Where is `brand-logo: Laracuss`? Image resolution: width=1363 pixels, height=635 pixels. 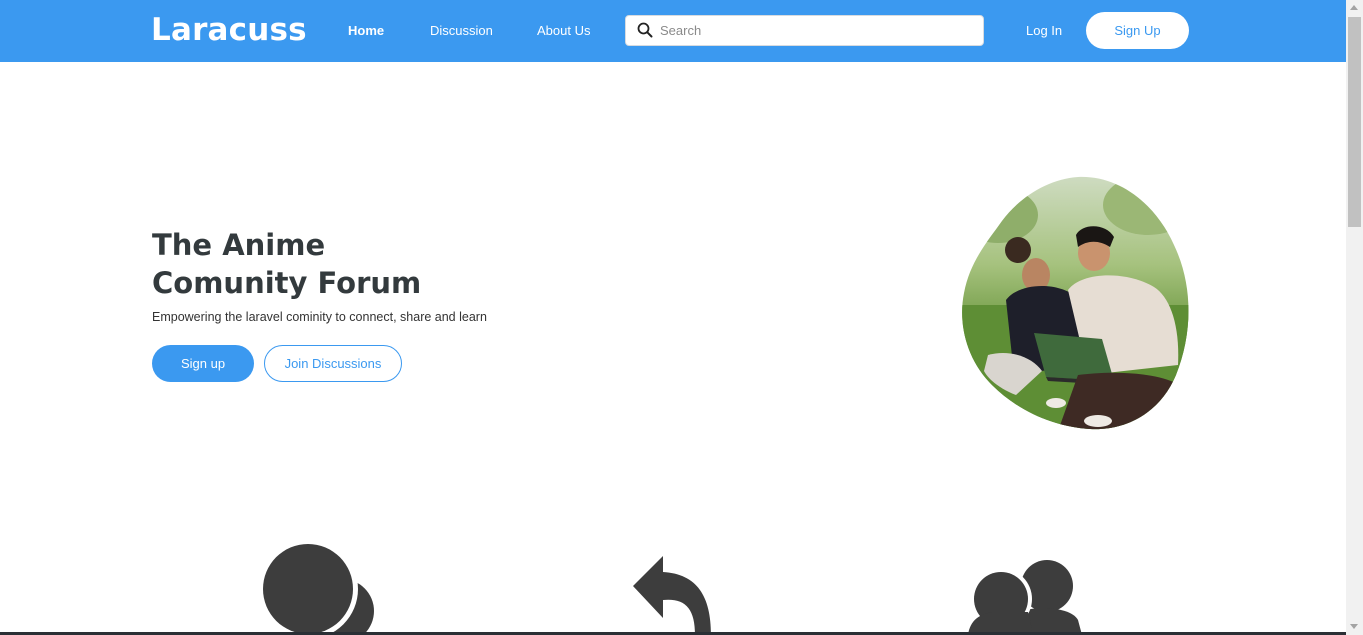
brand-logo: Laracuss is located at coordinates (229, 30).